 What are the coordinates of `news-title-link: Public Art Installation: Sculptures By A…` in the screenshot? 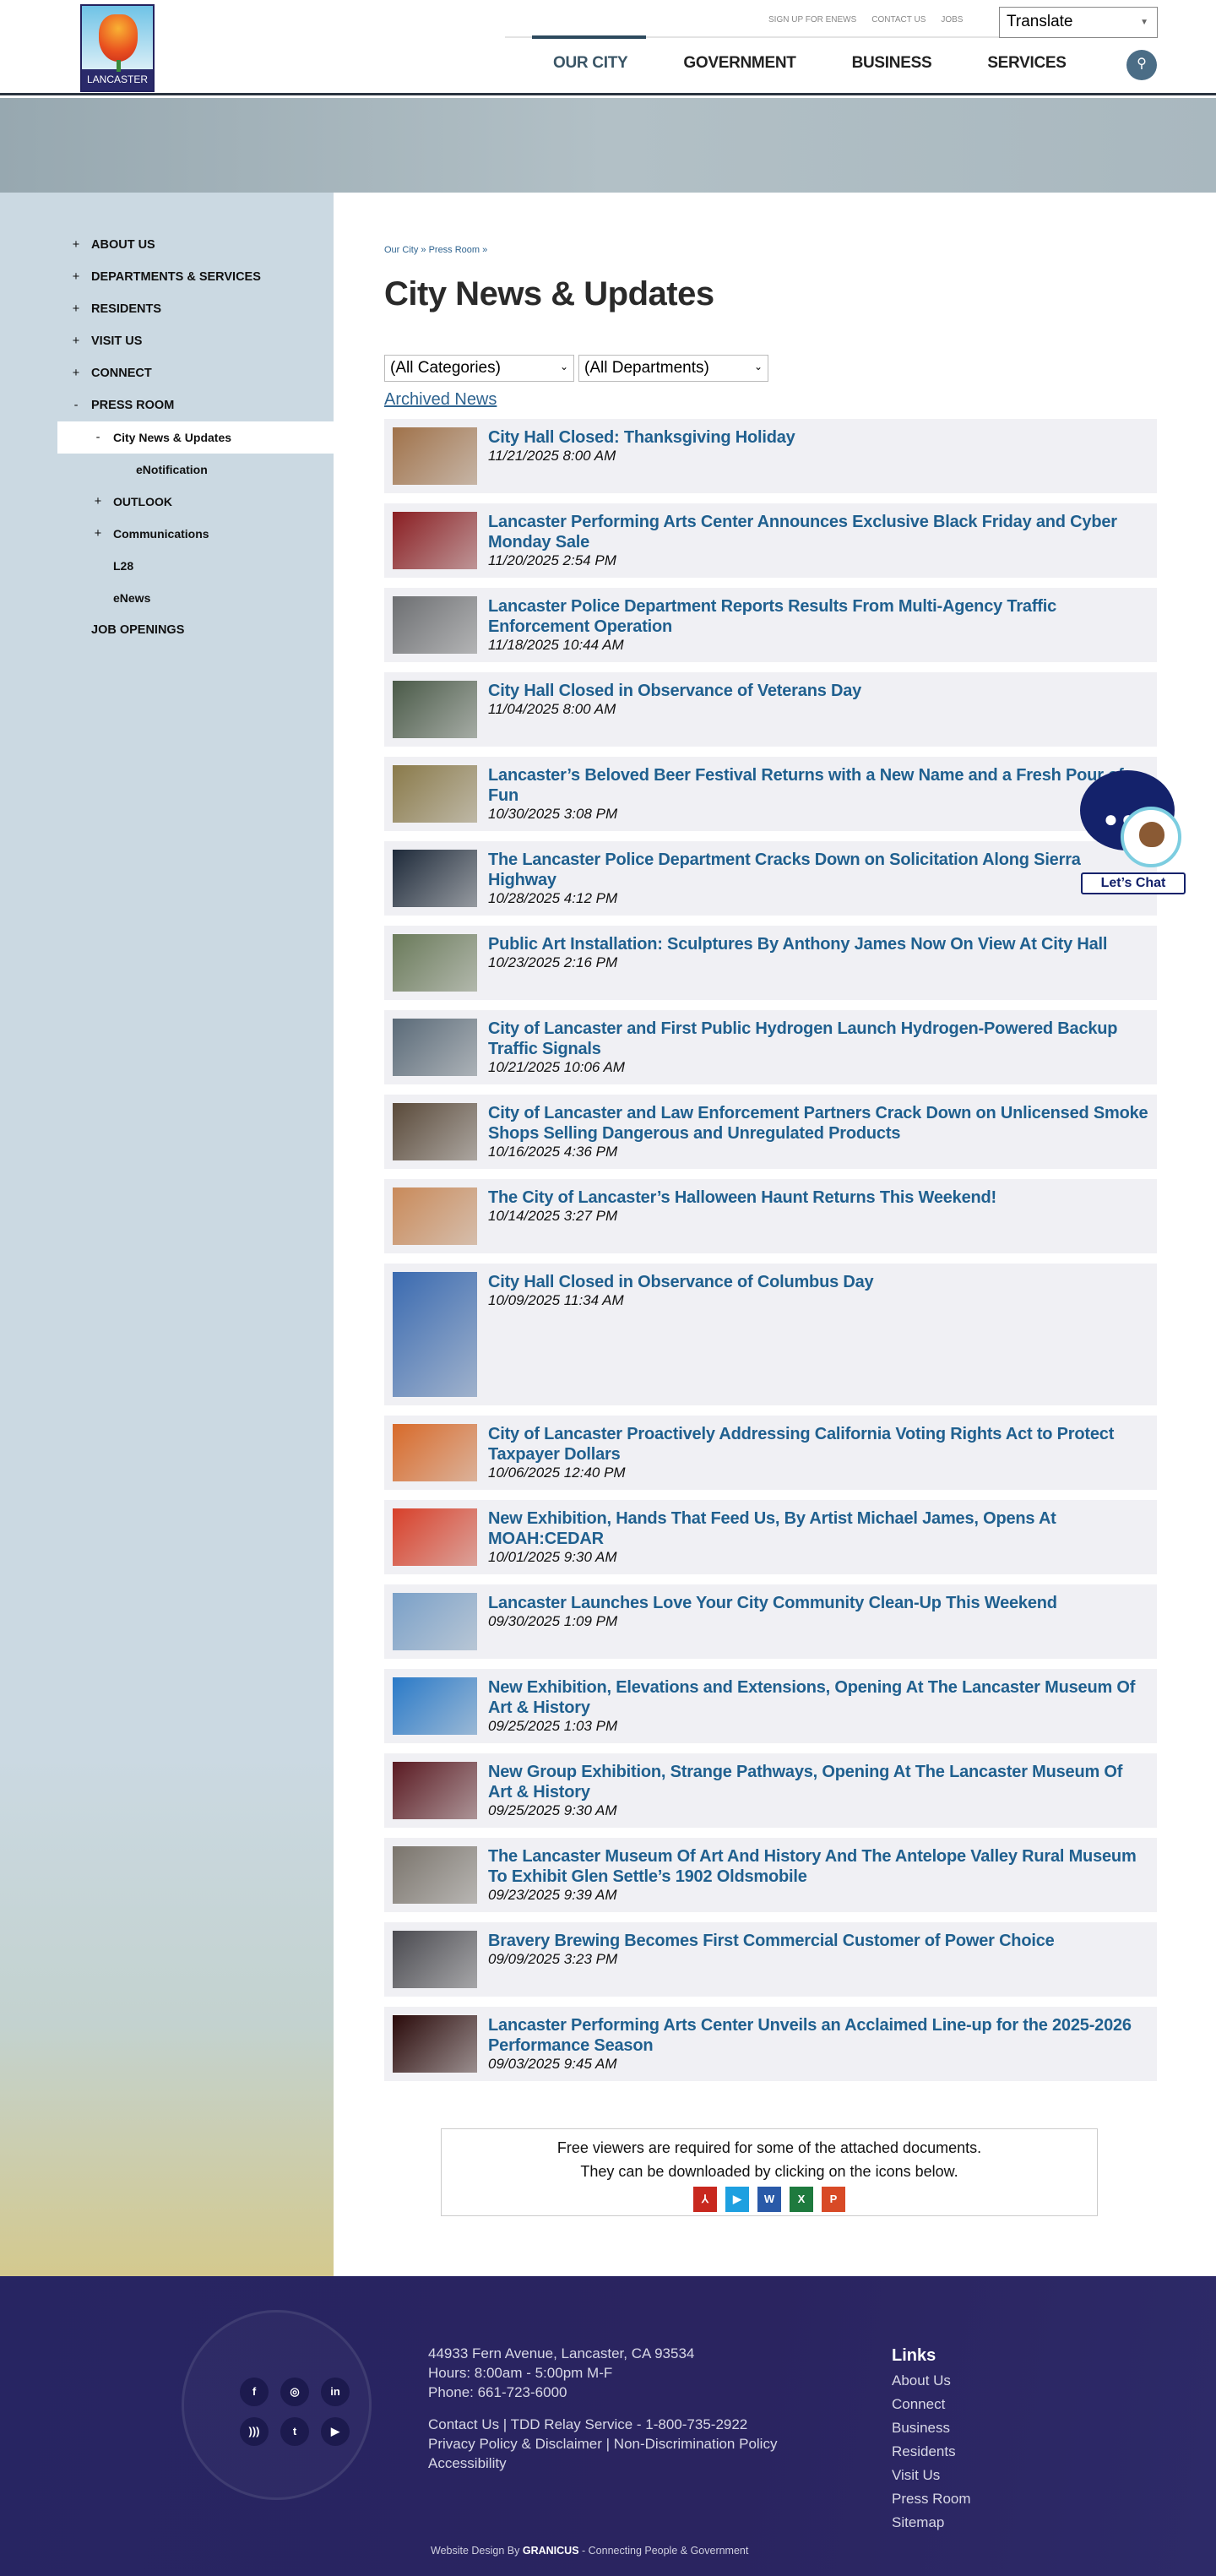 It's located at (818, 944).